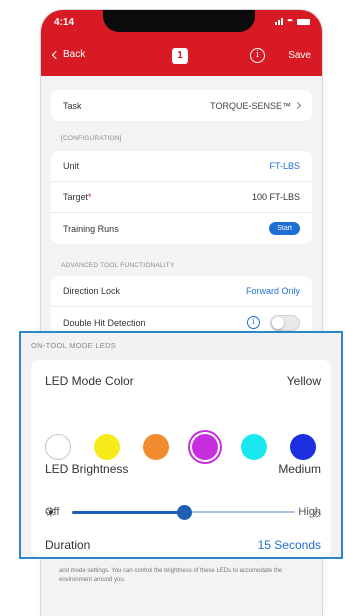  I want to click on chevron-right-icon, so click(297, 105).